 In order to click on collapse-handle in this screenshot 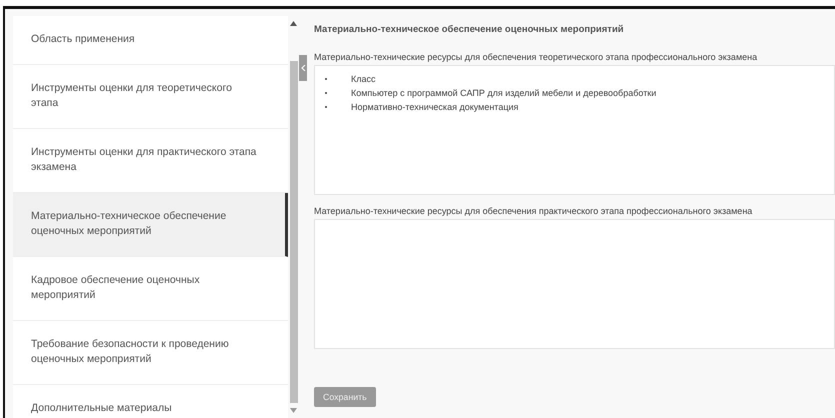, I will do `click(303, 68)`.